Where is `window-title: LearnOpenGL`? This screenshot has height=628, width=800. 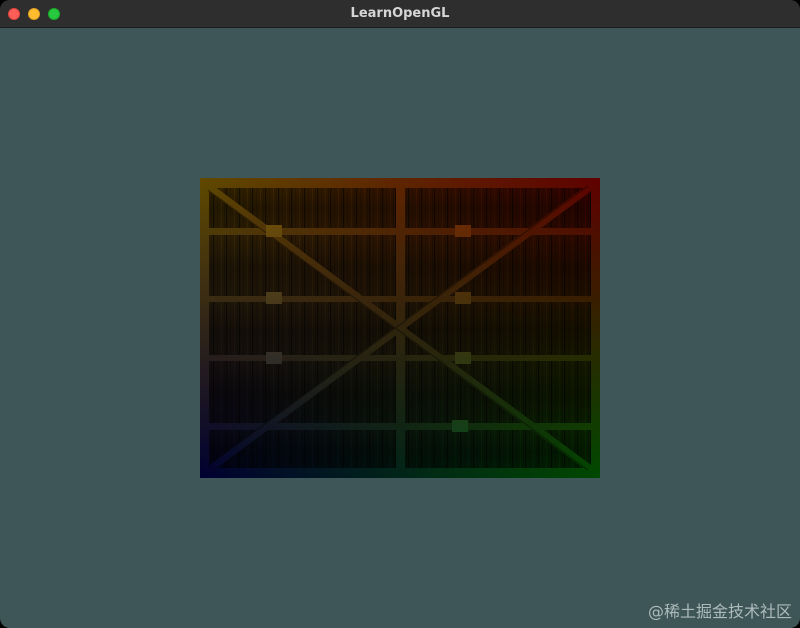
window-title: LearnOpenGL is located at coordinates (400, 13).